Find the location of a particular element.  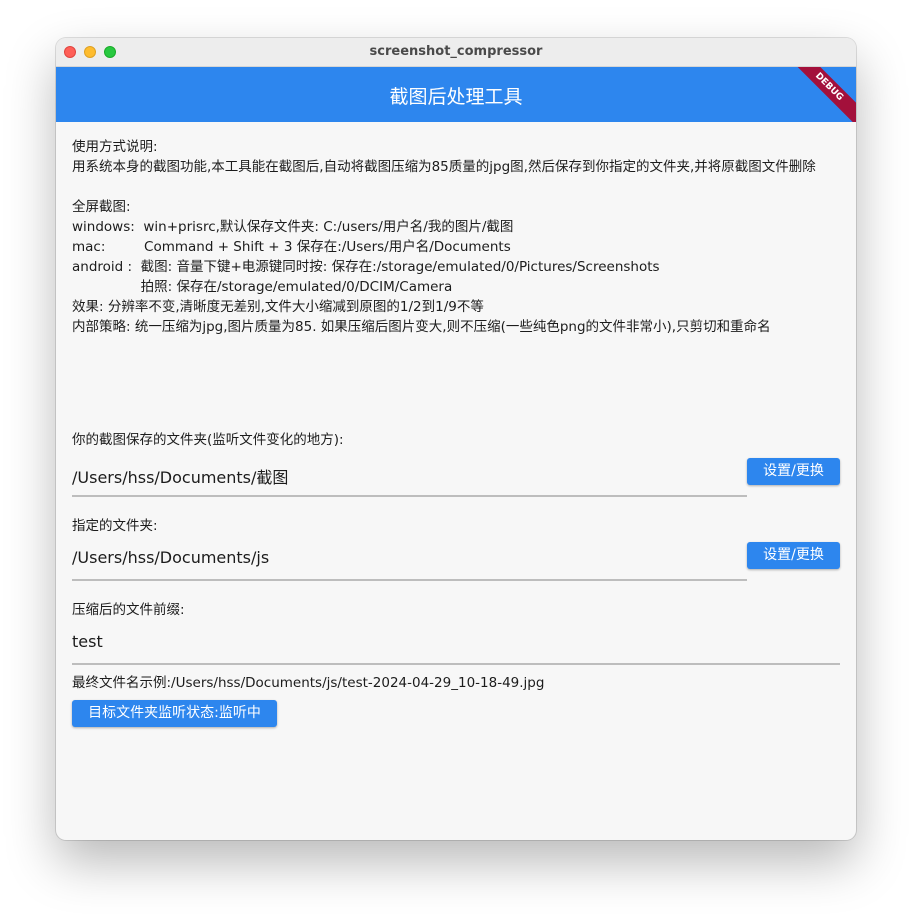

source-folder-underline is located at coordinates (409, 496).